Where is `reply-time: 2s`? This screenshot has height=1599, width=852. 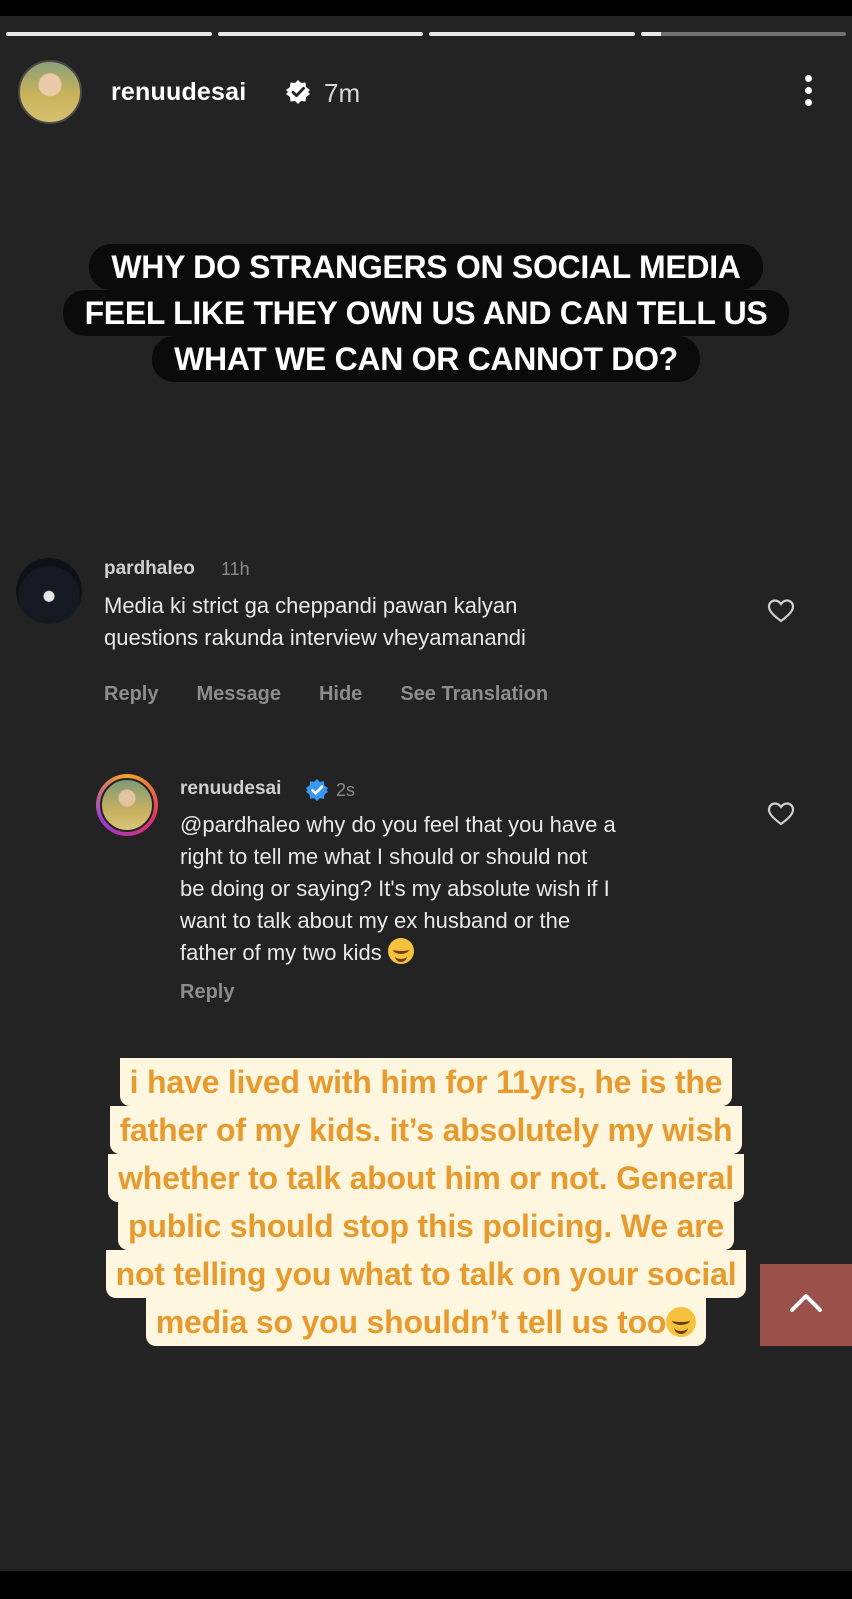
reply-time: 2s is located at coordinates (346, 790).